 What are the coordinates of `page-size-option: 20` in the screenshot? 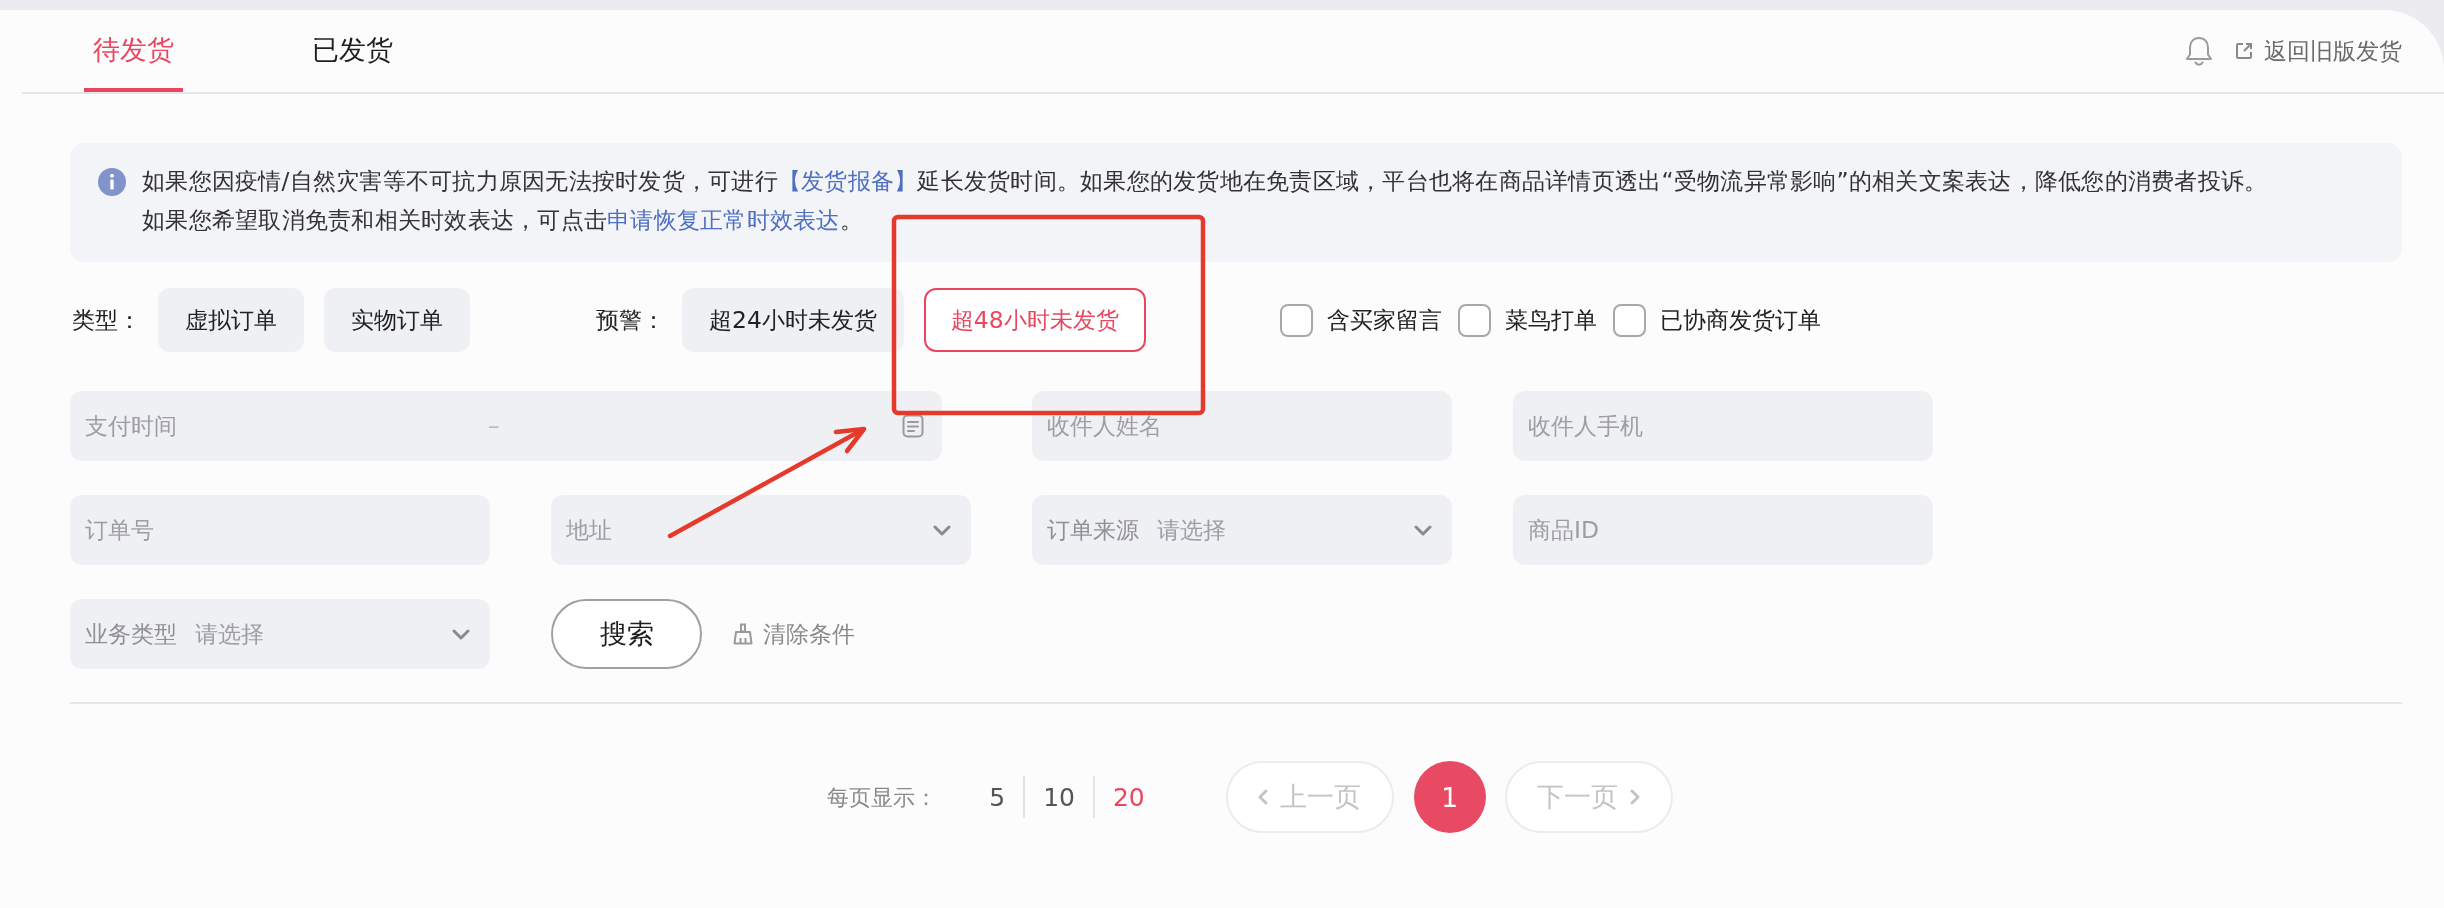 It's located at (1128, 797).